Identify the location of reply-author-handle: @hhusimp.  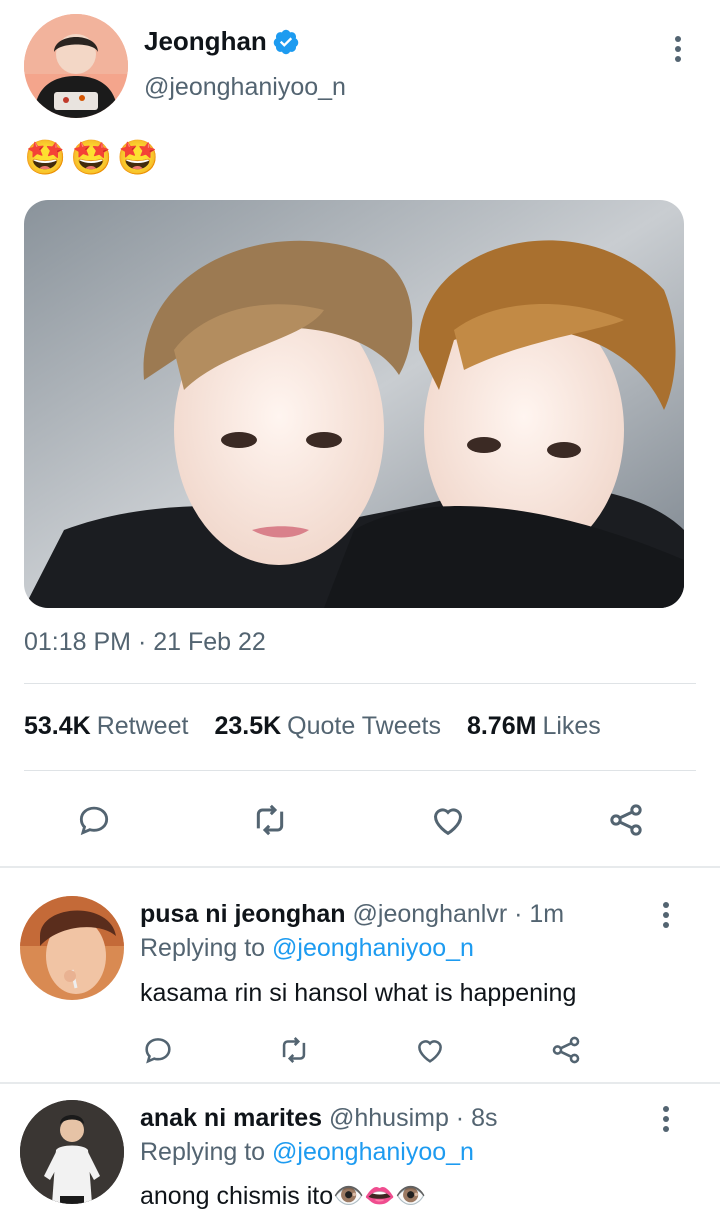
(389, 1118).